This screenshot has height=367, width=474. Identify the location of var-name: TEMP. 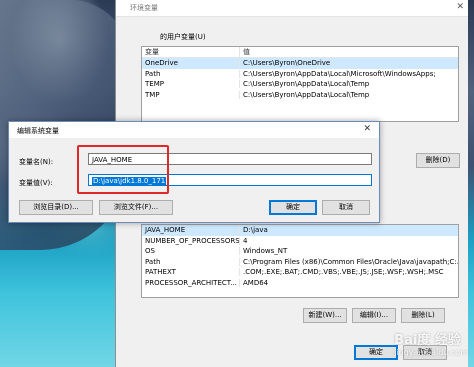
(154, 84).